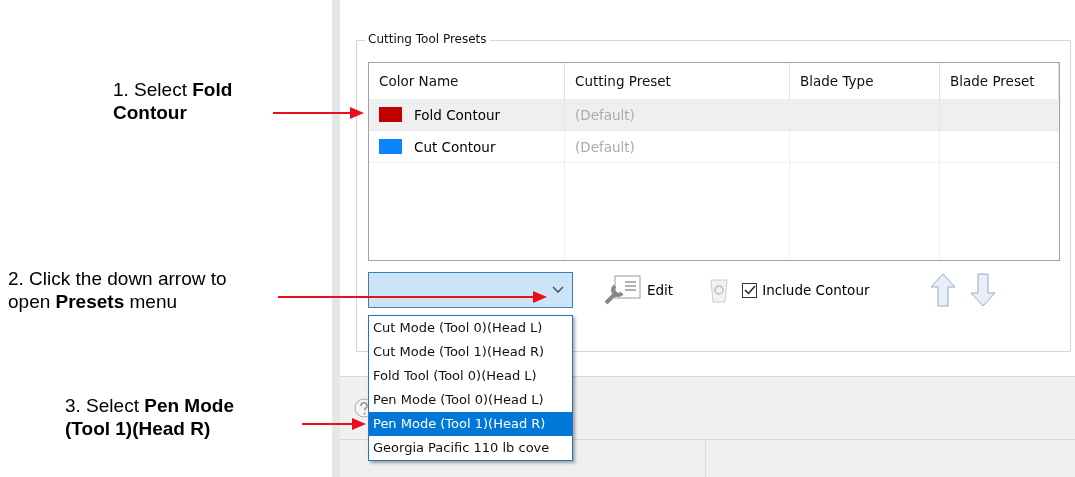 Image resolution: width=1075 pixels, height=477 pixels. I want to click on checkbox, so click(750, 290).